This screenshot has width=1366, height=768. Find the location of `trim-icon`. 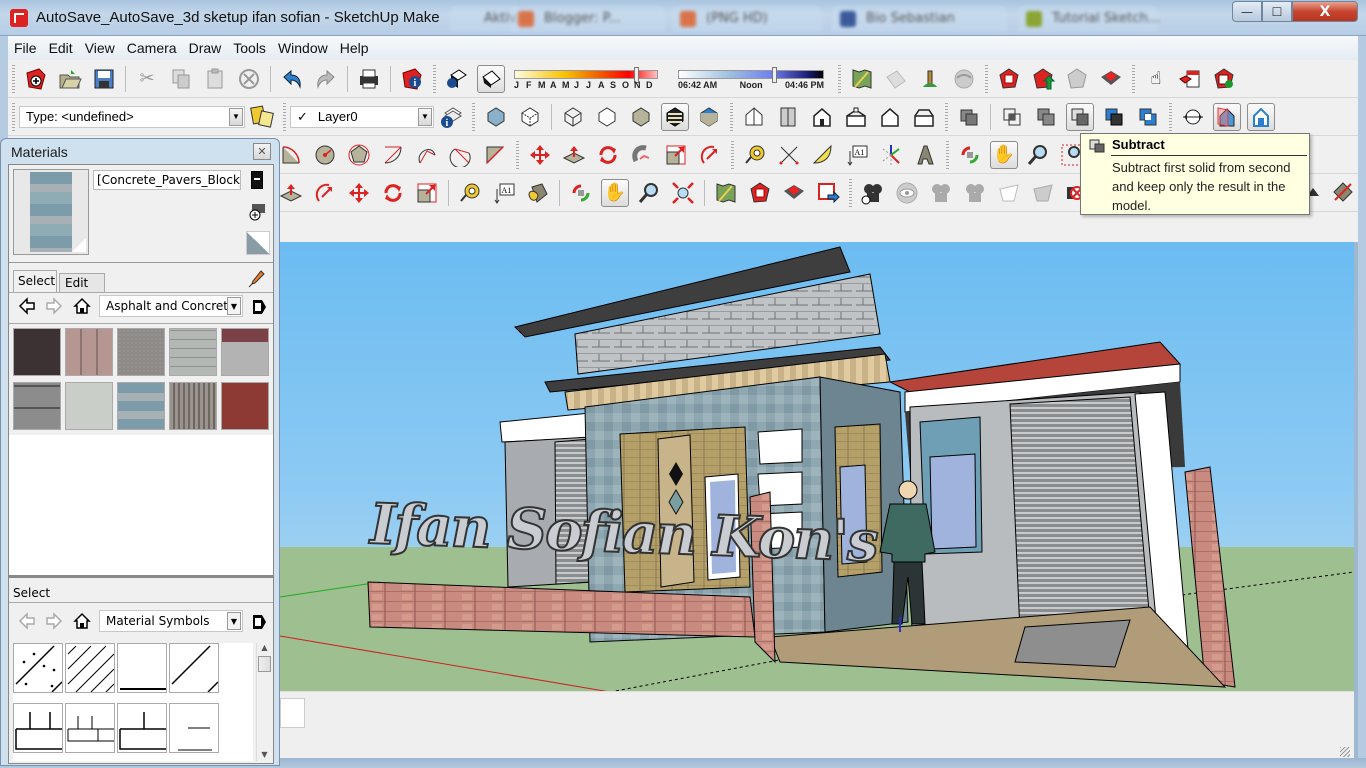

trim-icon is located at coordinates (1114, 117).